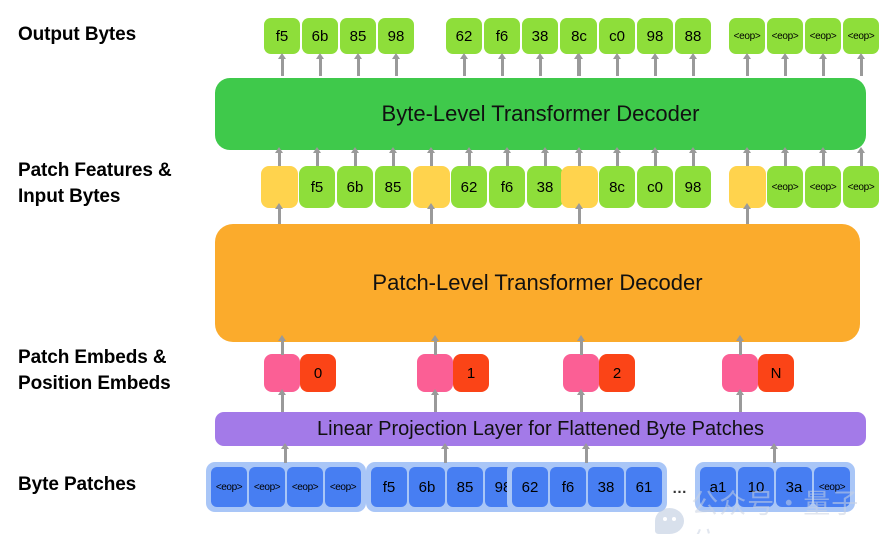 The height and width of the screenshot is (534, 882). I want to click on byte-patch-cell: 62, so click(530, 487).